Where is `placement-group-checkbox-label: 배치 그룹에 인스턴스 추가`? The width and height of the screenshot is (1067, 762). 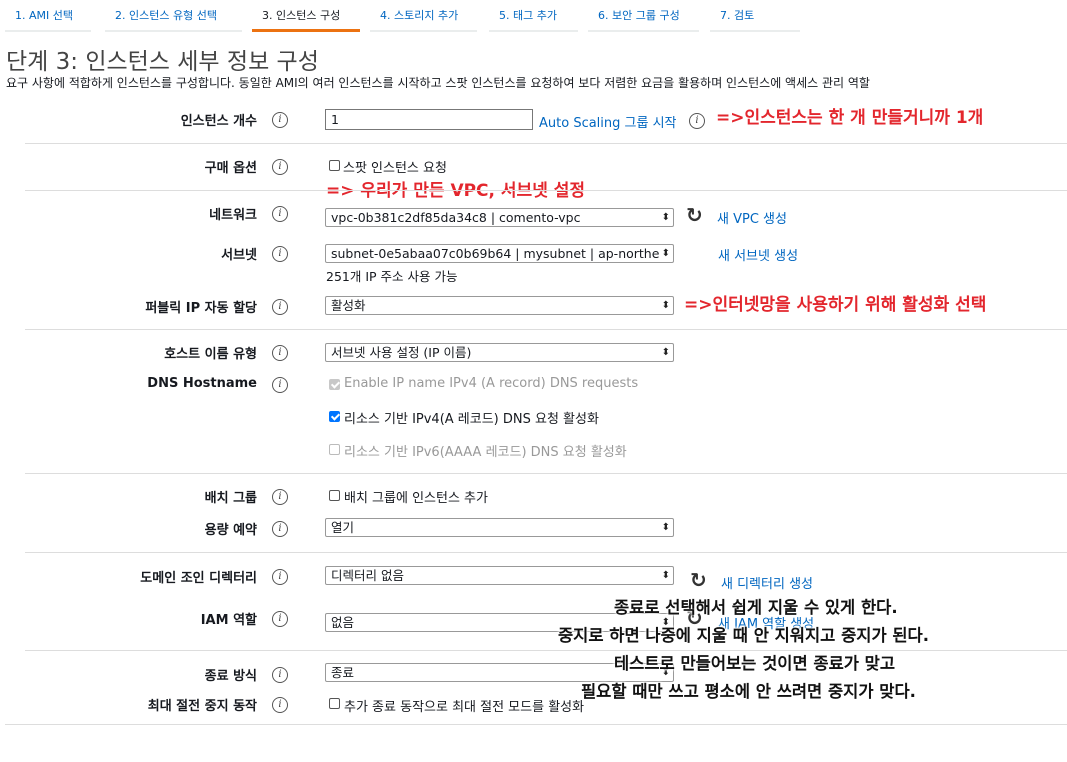
placement-group-checkbox-label: 배치 그룹에 인스턴스 추가 is located at coordinates (416, 498).